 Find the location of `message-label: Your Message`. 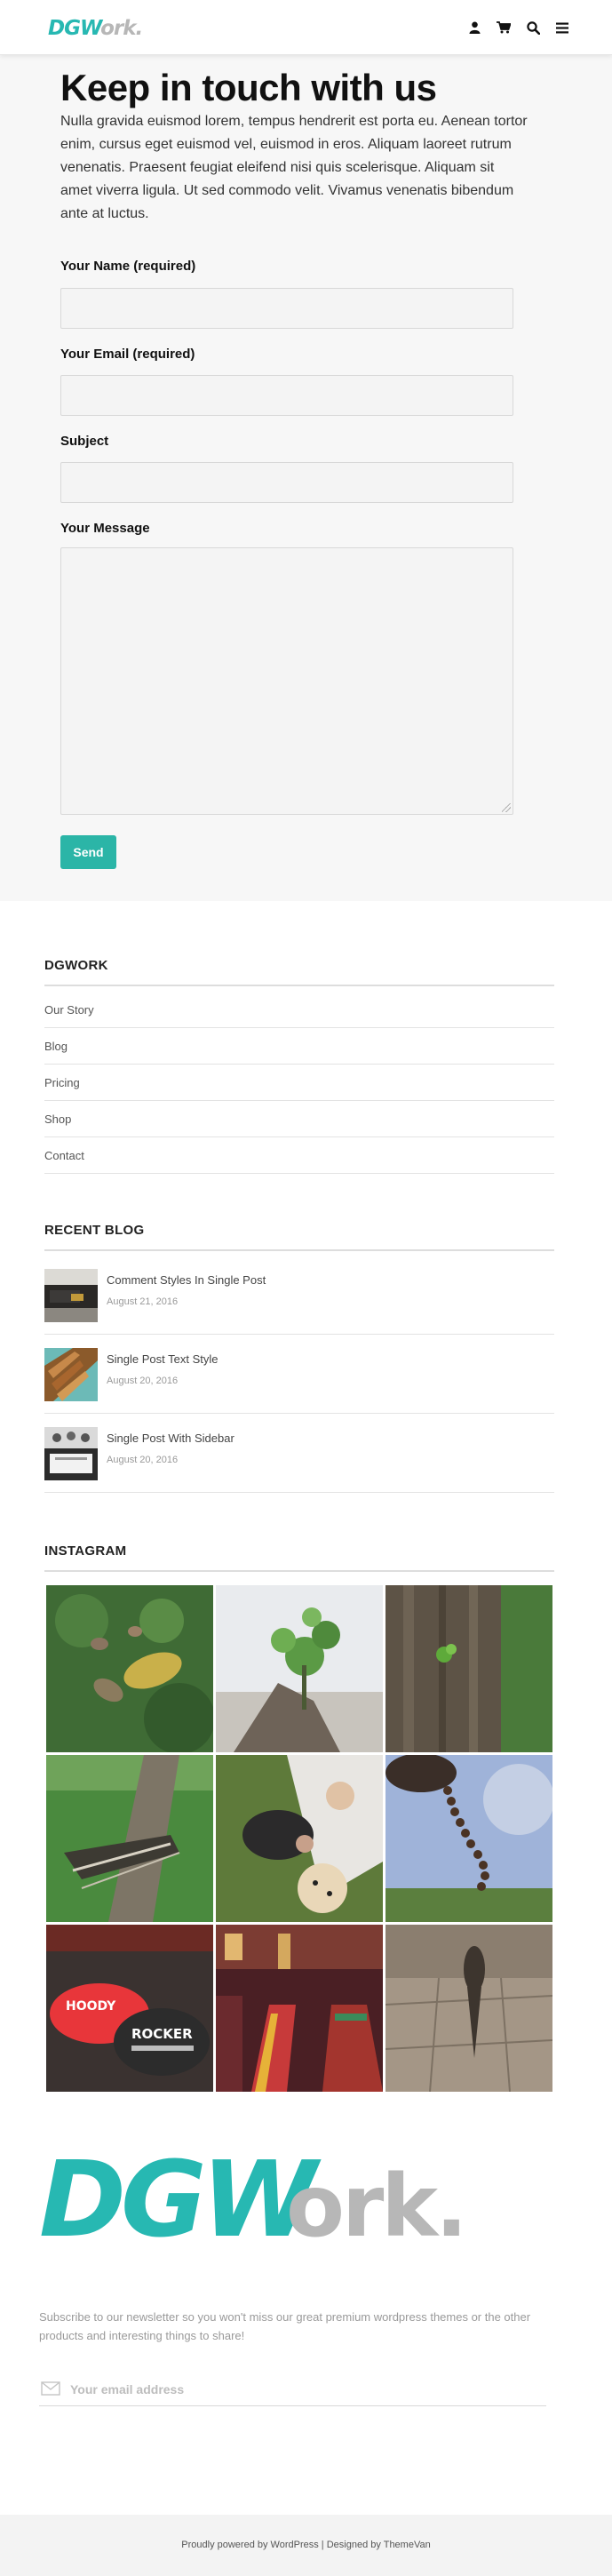

message-label: Your Message is located at coordinates (105, 529).